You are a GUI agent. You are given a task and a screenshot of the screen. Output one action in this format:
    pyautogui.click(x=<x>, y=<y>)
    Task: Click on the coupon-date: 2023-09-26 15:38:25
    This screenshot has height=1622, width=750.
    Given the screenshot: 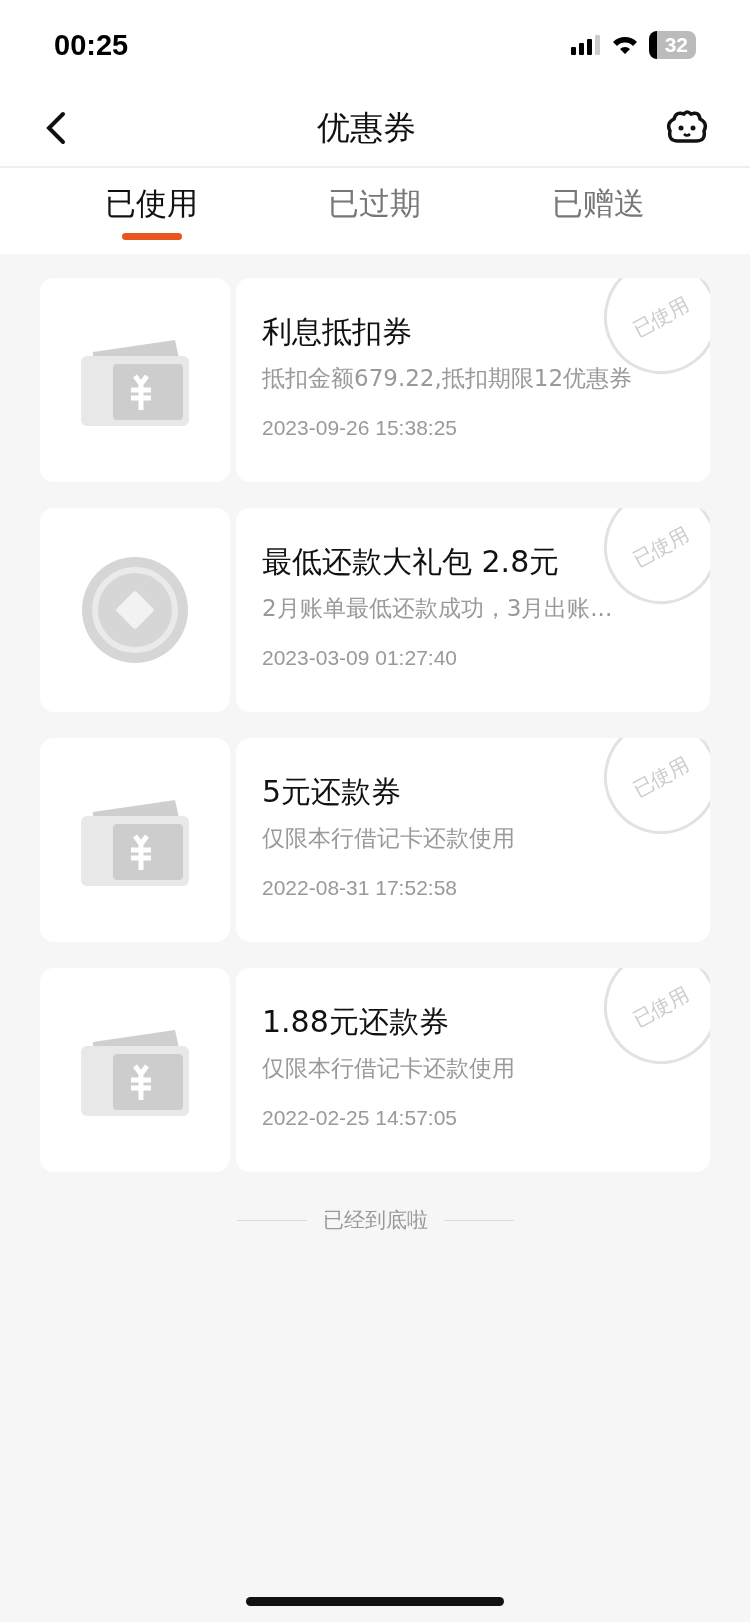 What is the action you would take?
    pyautogui.click(x=360, y=428)
    